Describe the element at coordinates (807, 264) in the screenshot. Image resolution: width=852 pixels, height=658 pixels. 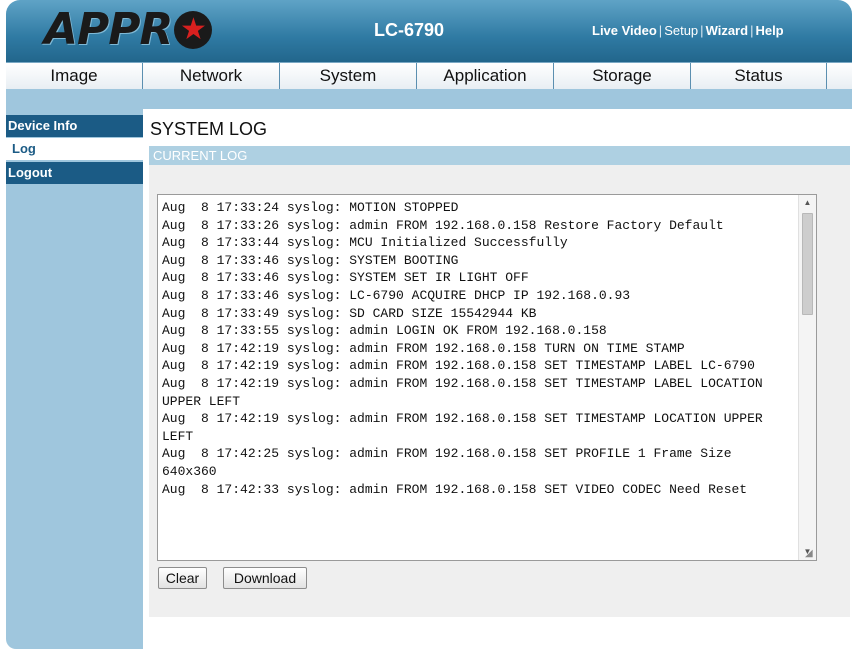
I see `scrollbar-thumb` at that location.